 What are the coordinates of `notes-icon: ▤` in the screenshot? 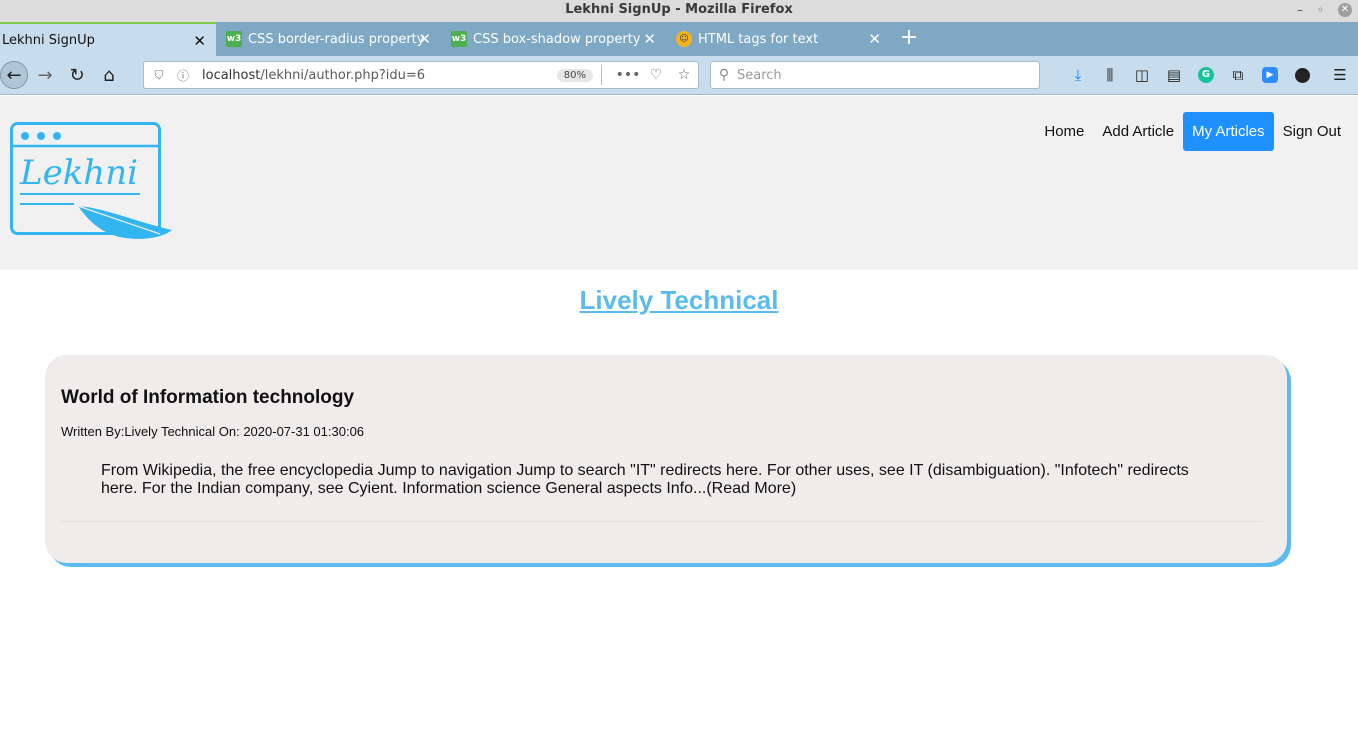 It's located at (1174, 75).